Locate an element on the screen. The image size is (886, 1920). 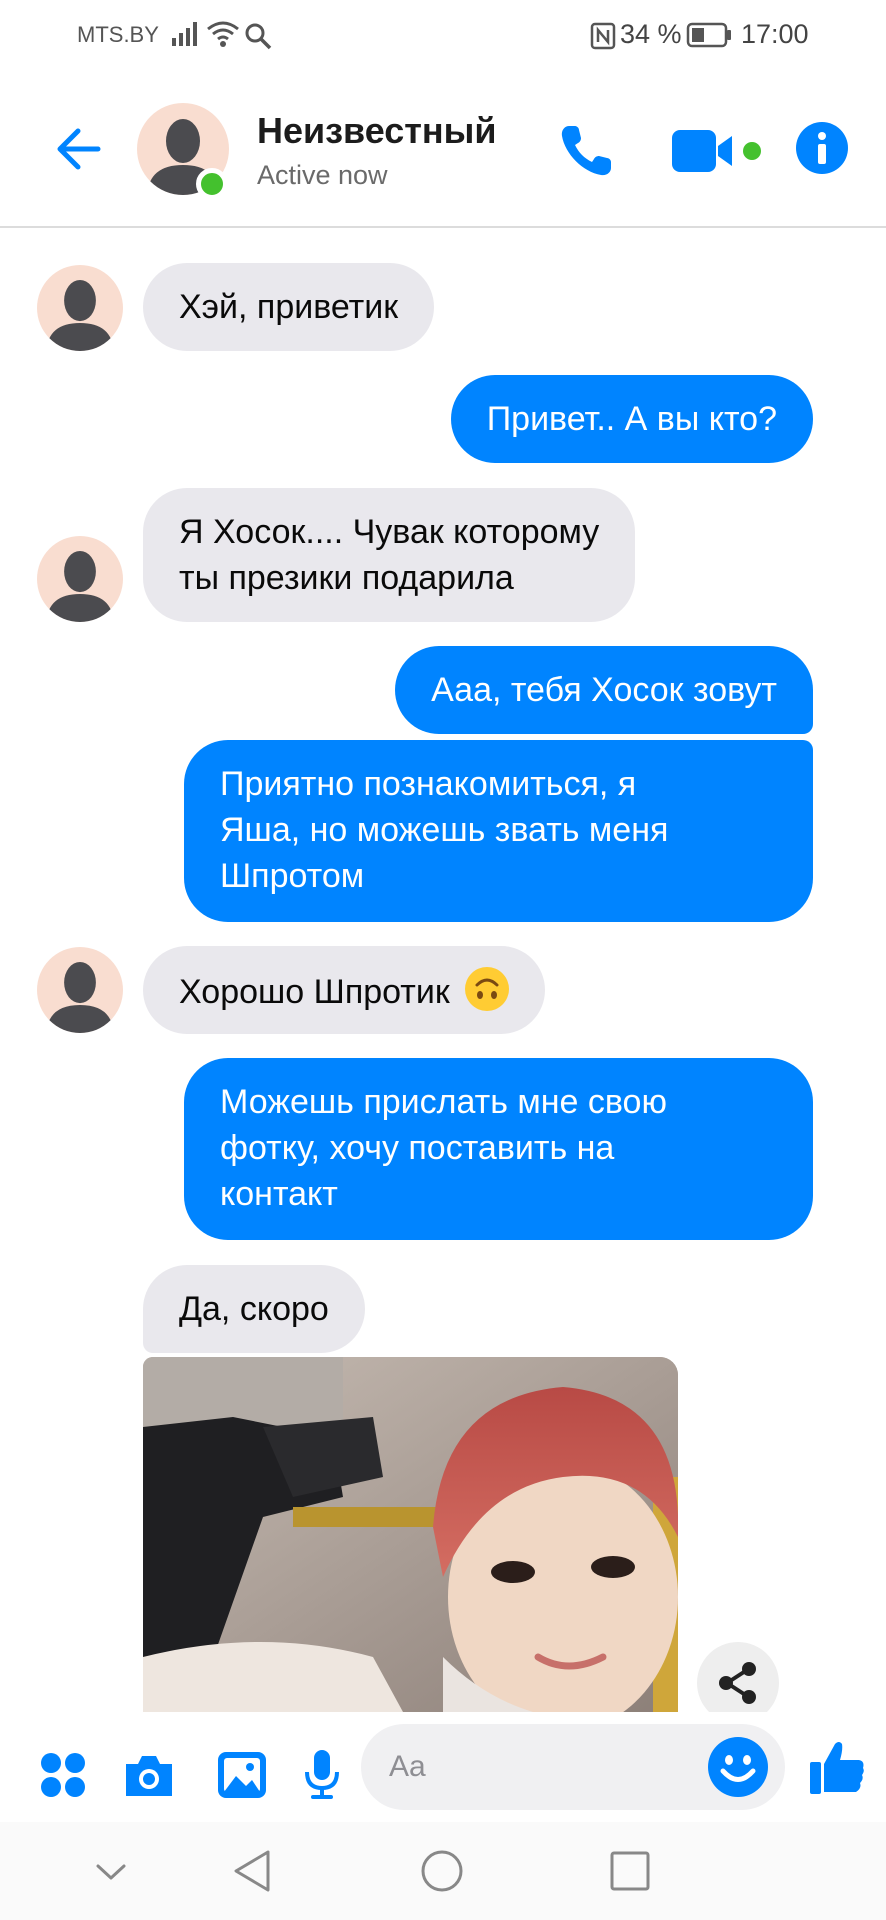
online-indicator is located at coordinates (212, 184).